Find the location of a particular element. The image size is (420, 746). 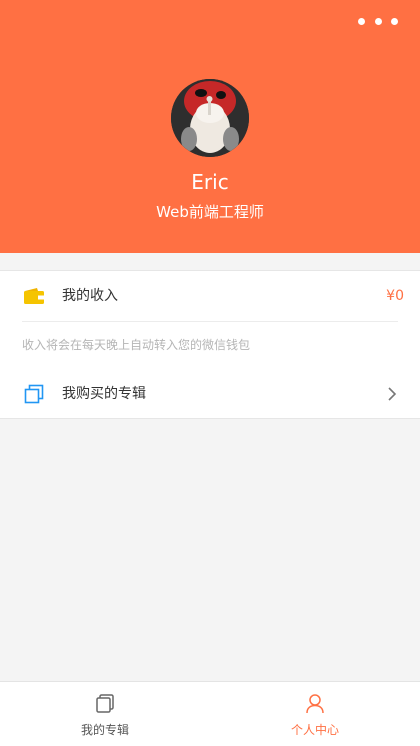

tab-my-albums: 我的专辑 is located at coordinates (105, 714).